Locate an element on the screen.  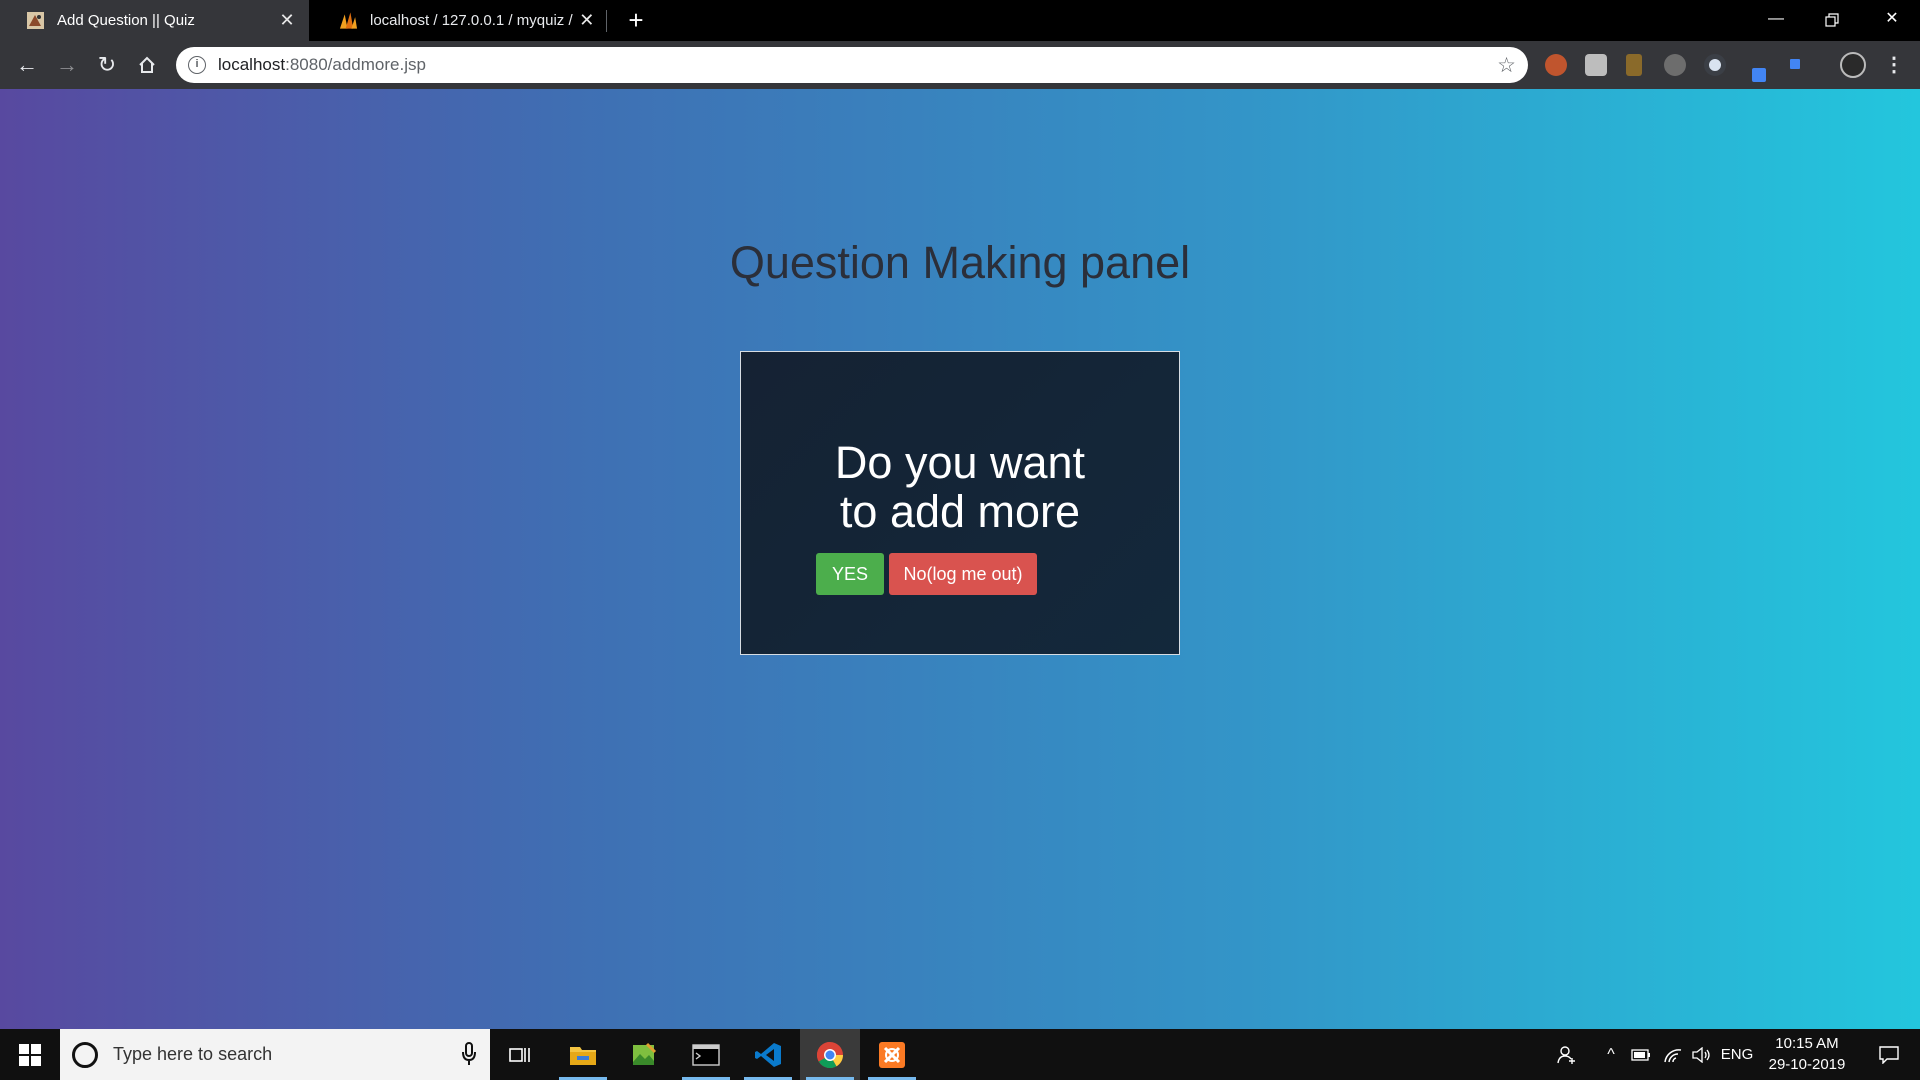
extension-icon is located at coordinates (1556, 65).